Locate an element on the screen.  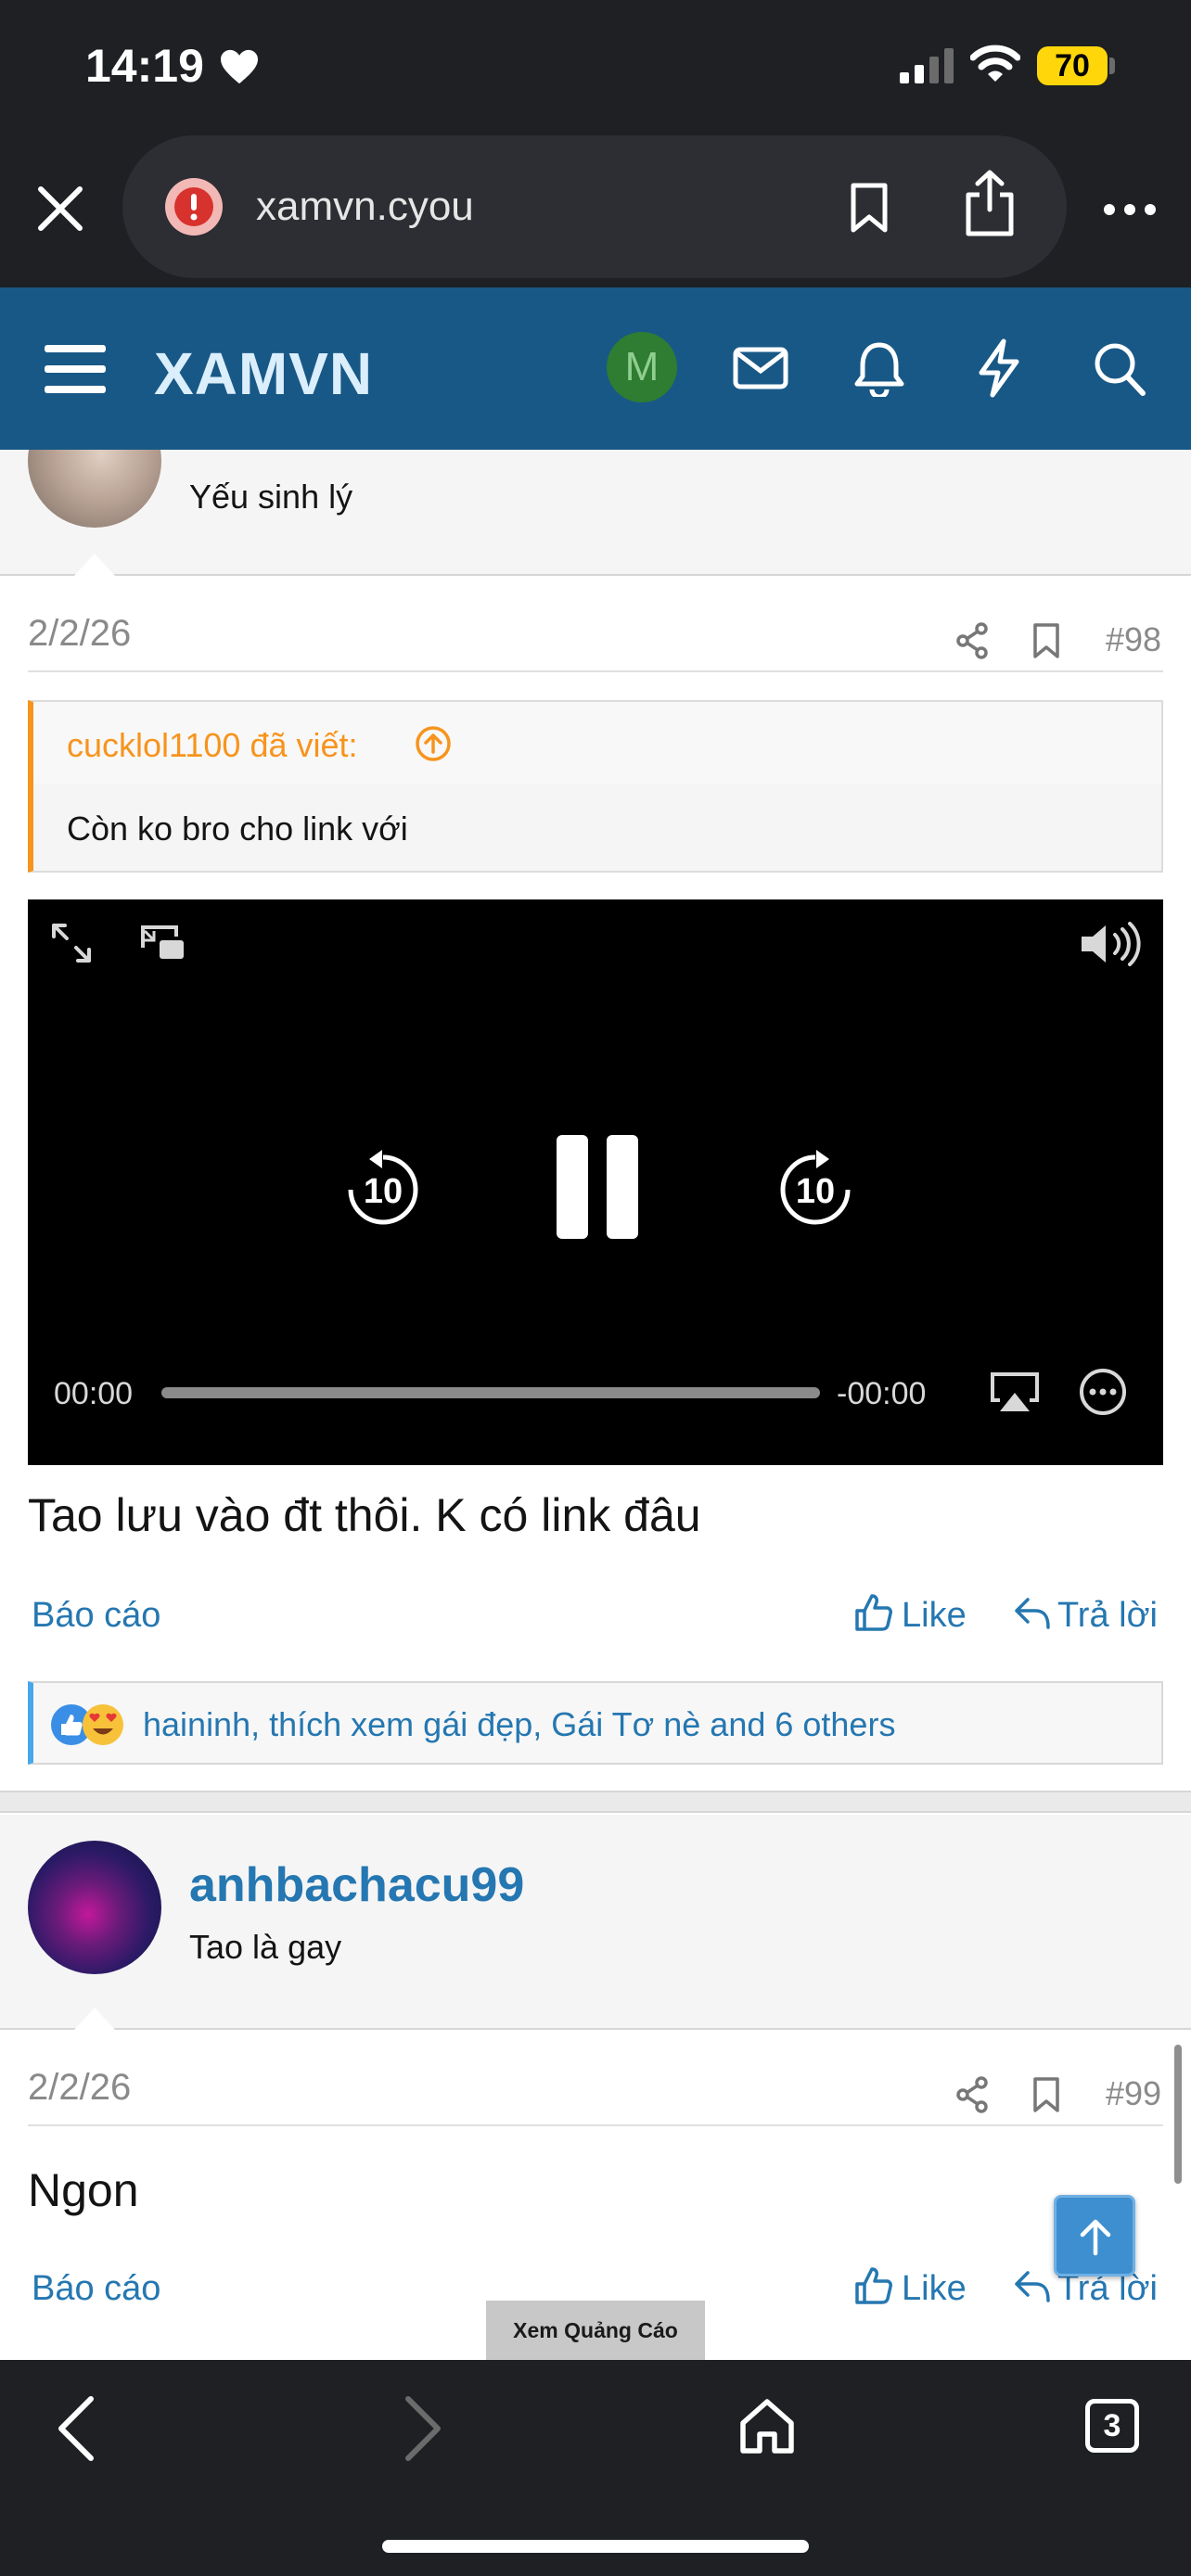
post-user-band: anhbachacu99 Tao là gay is located at coordinates (595, 1923).